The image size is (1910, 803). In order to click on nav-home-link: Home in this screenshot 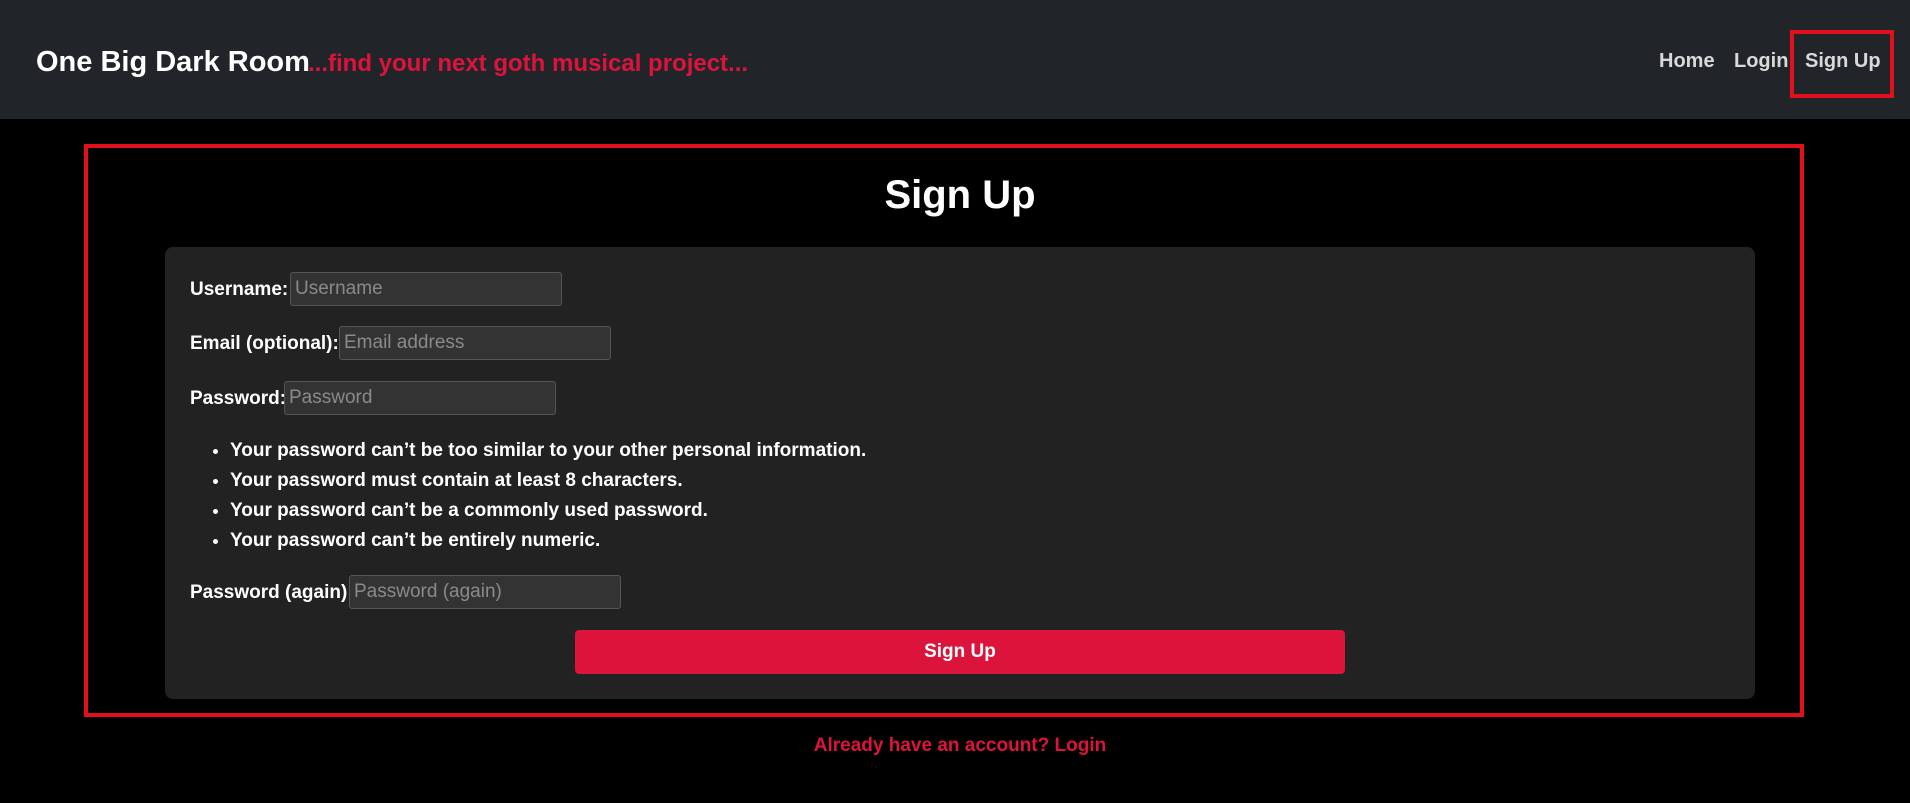, I will do `click(1687, 61)`.